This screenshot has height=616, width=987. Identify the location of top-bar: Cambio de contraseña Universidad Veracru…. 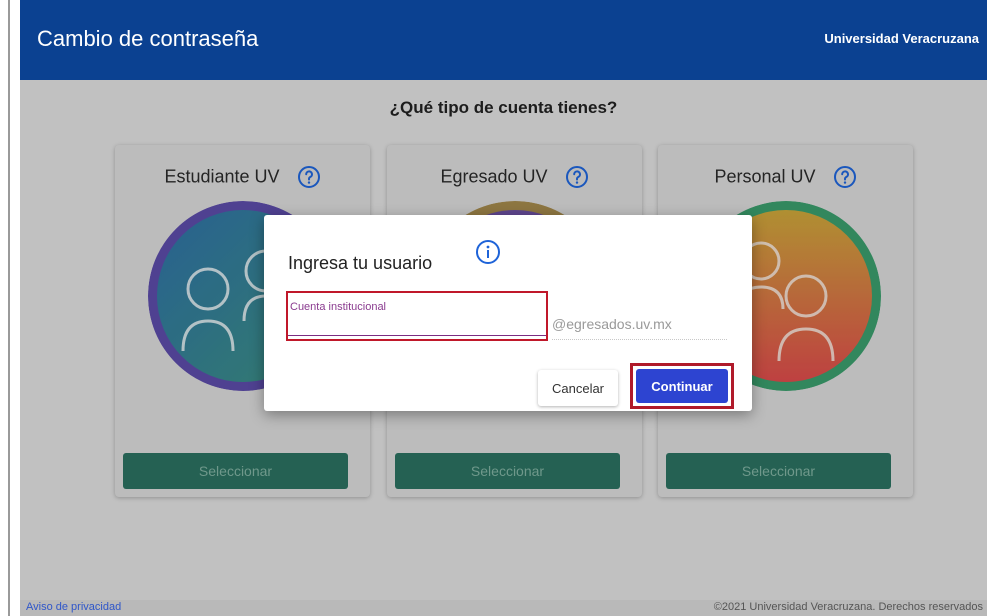
(503, 40).